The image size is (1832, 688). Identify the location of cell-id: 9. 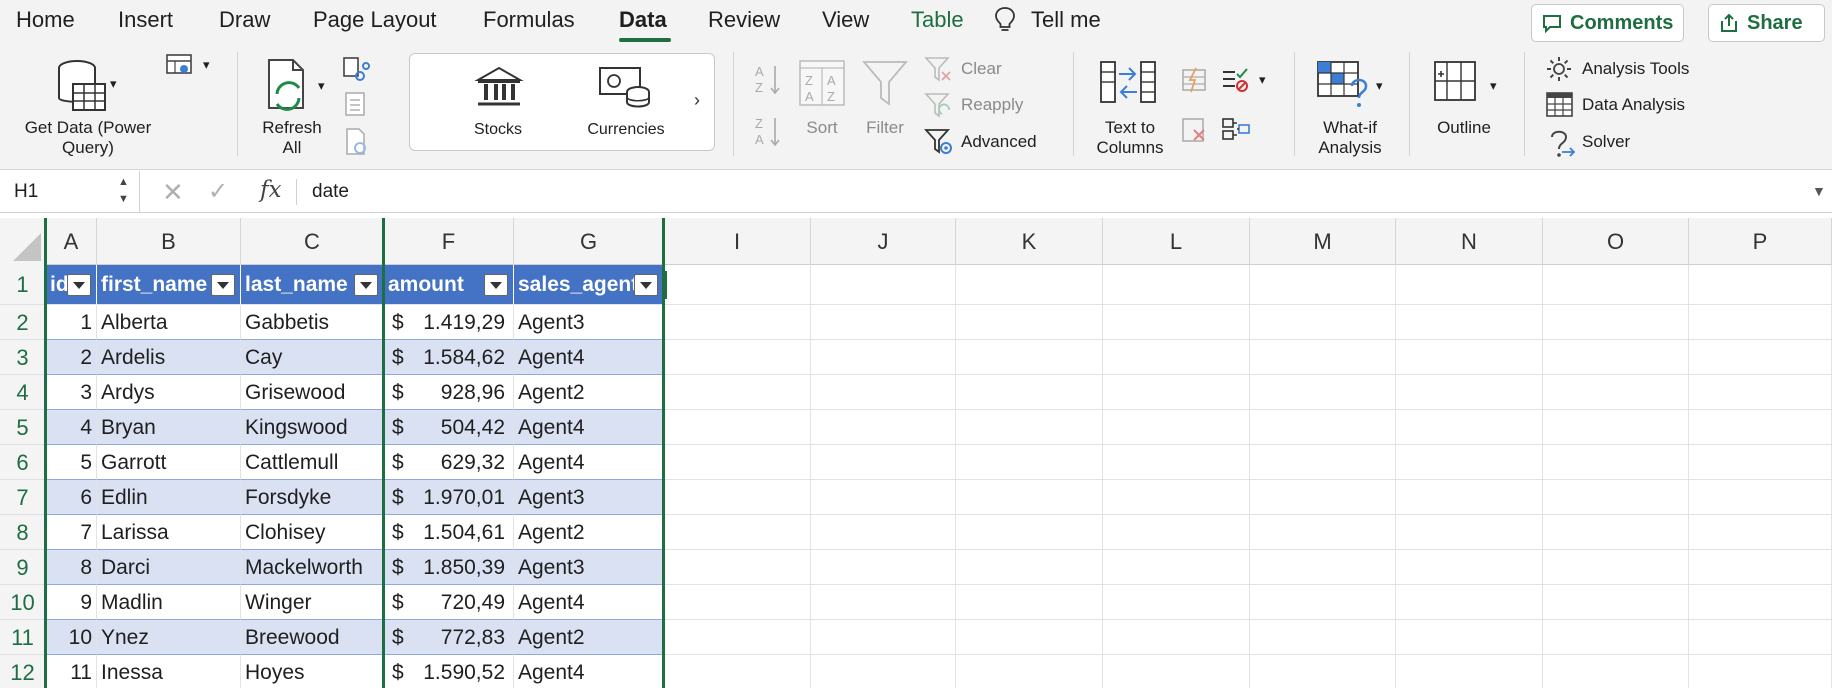
(71, 602).